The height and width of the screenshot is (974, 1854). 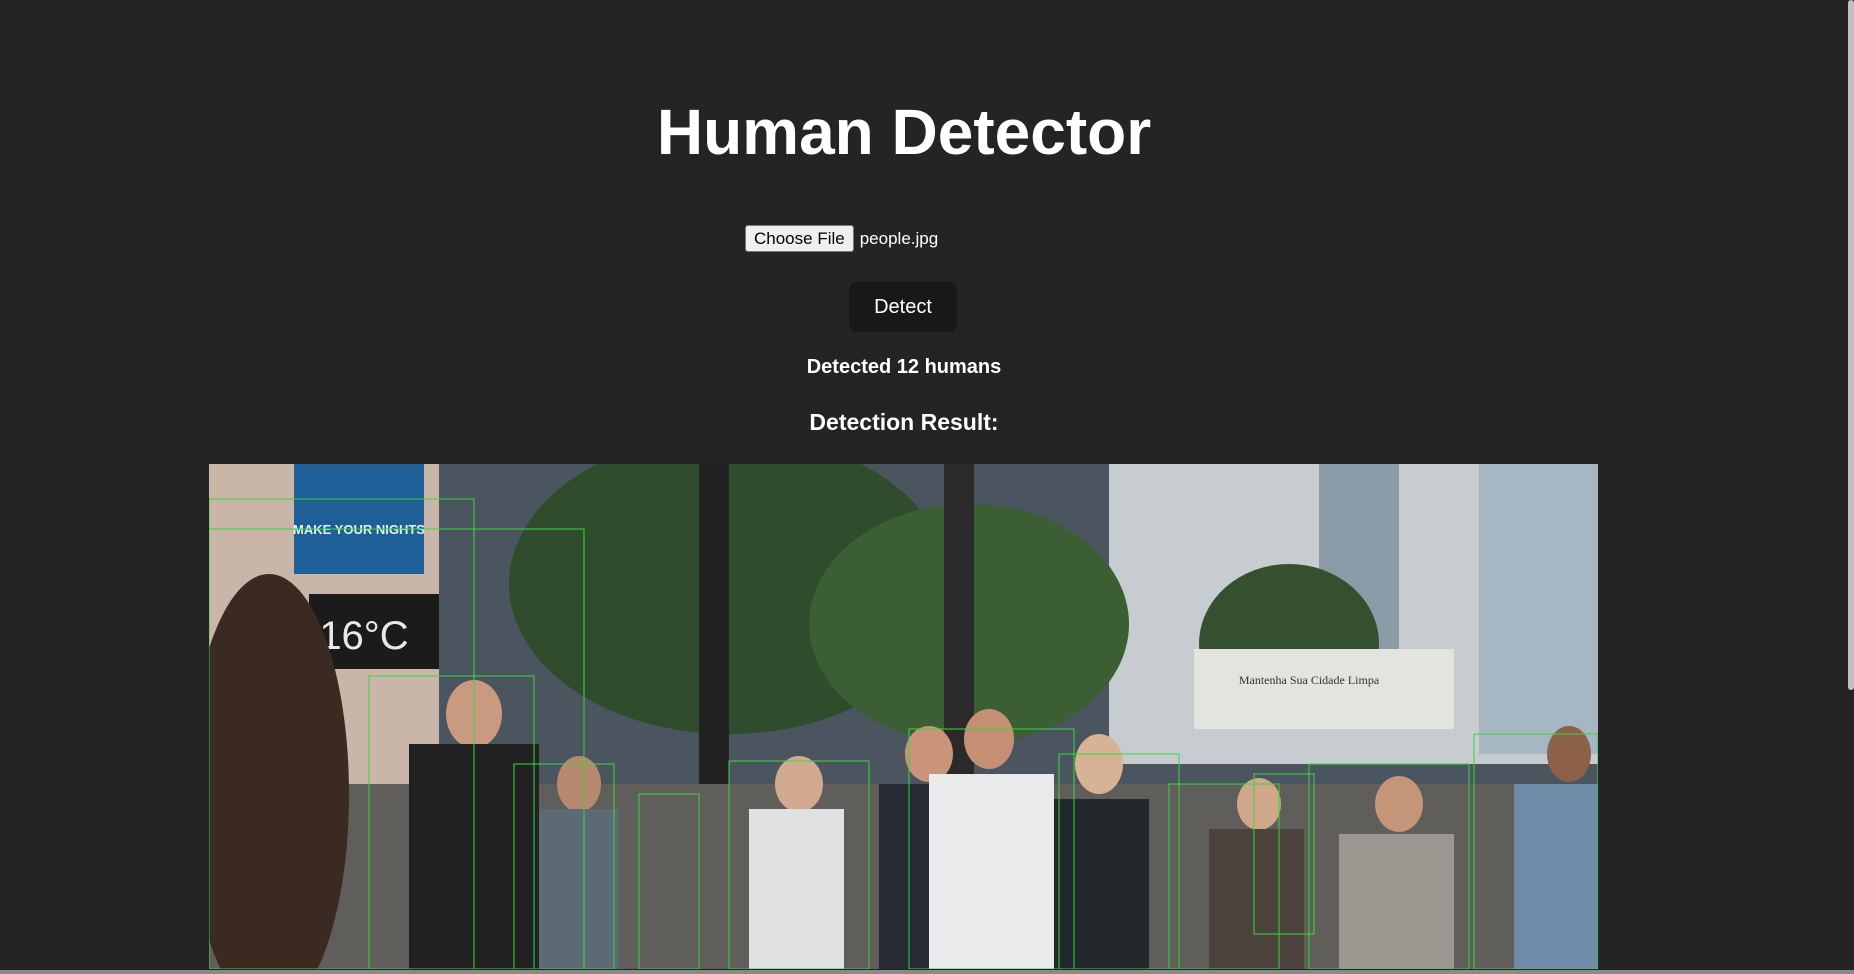 What do you see at coordinates (1851, 345) in the screenshot?
I see `vertical-scrollbar` at bounding box center [1851, 345].